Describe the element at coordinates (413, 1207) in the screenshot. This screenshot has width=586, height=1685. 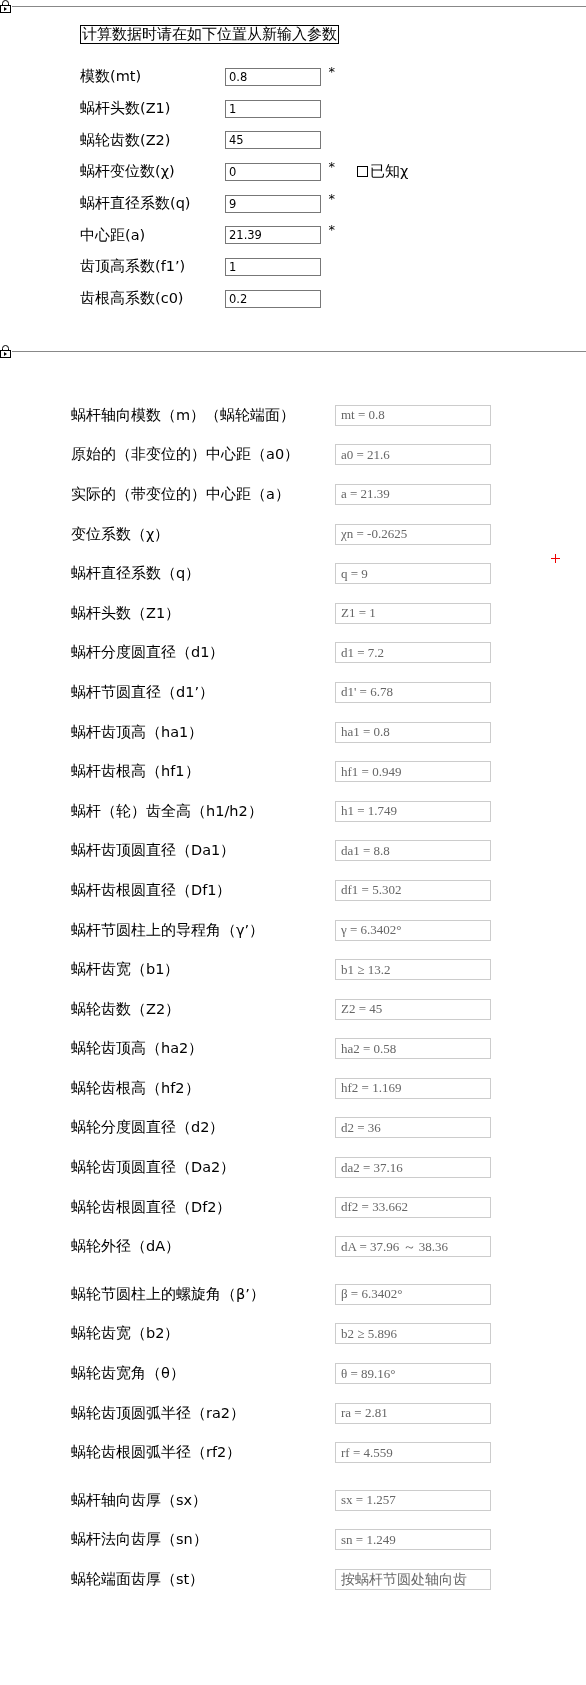
I see `result-field: df2 = 33.662` at that location.